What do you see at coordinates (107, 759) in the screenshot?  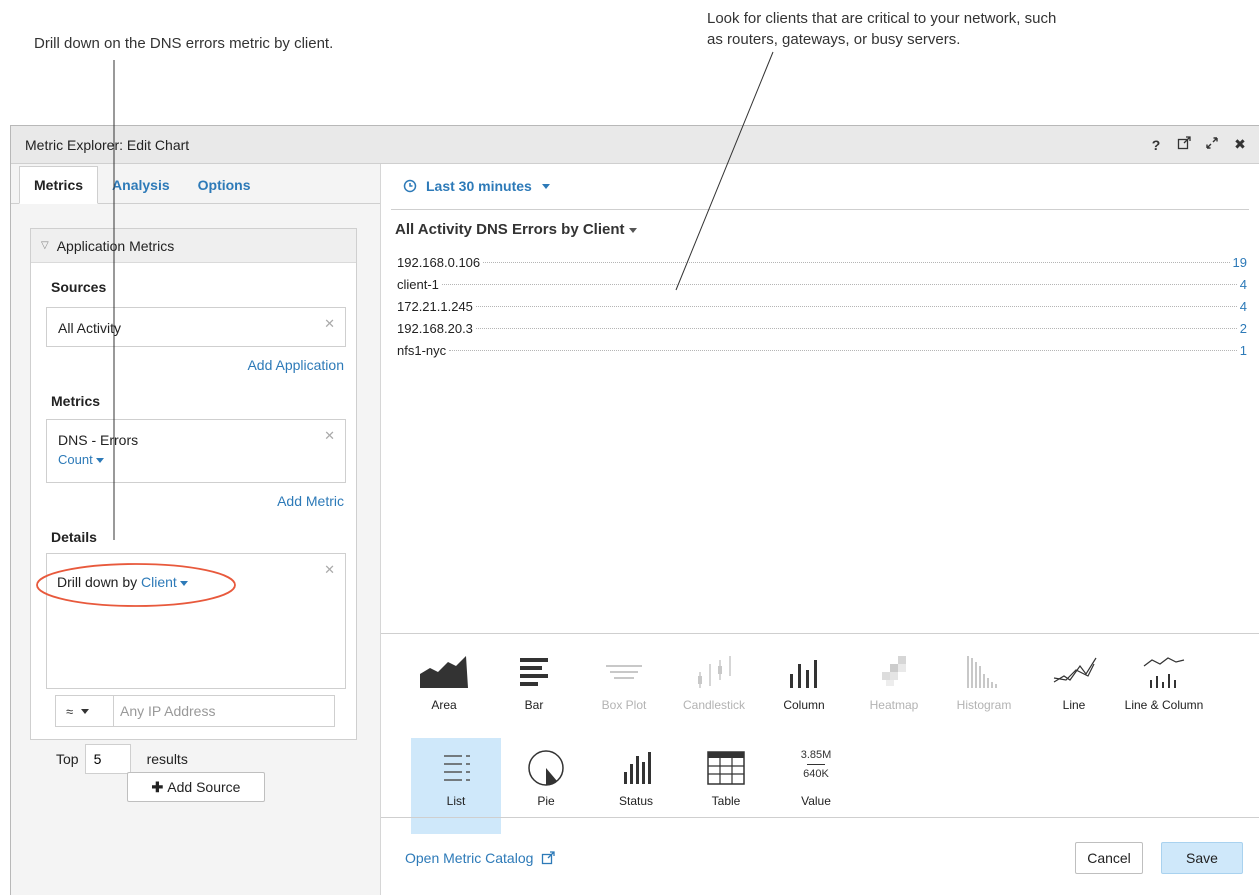 I see `top-count-input` at bounding box center [107, 759].